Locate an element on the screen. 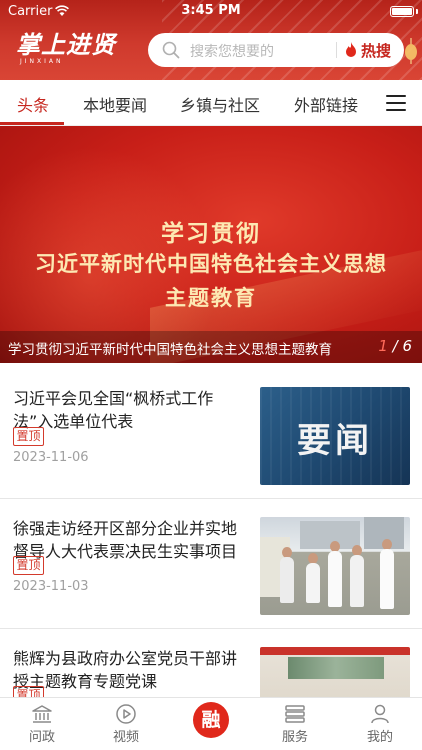  center-rong-button: 融 is located at coordinates (211, 720).